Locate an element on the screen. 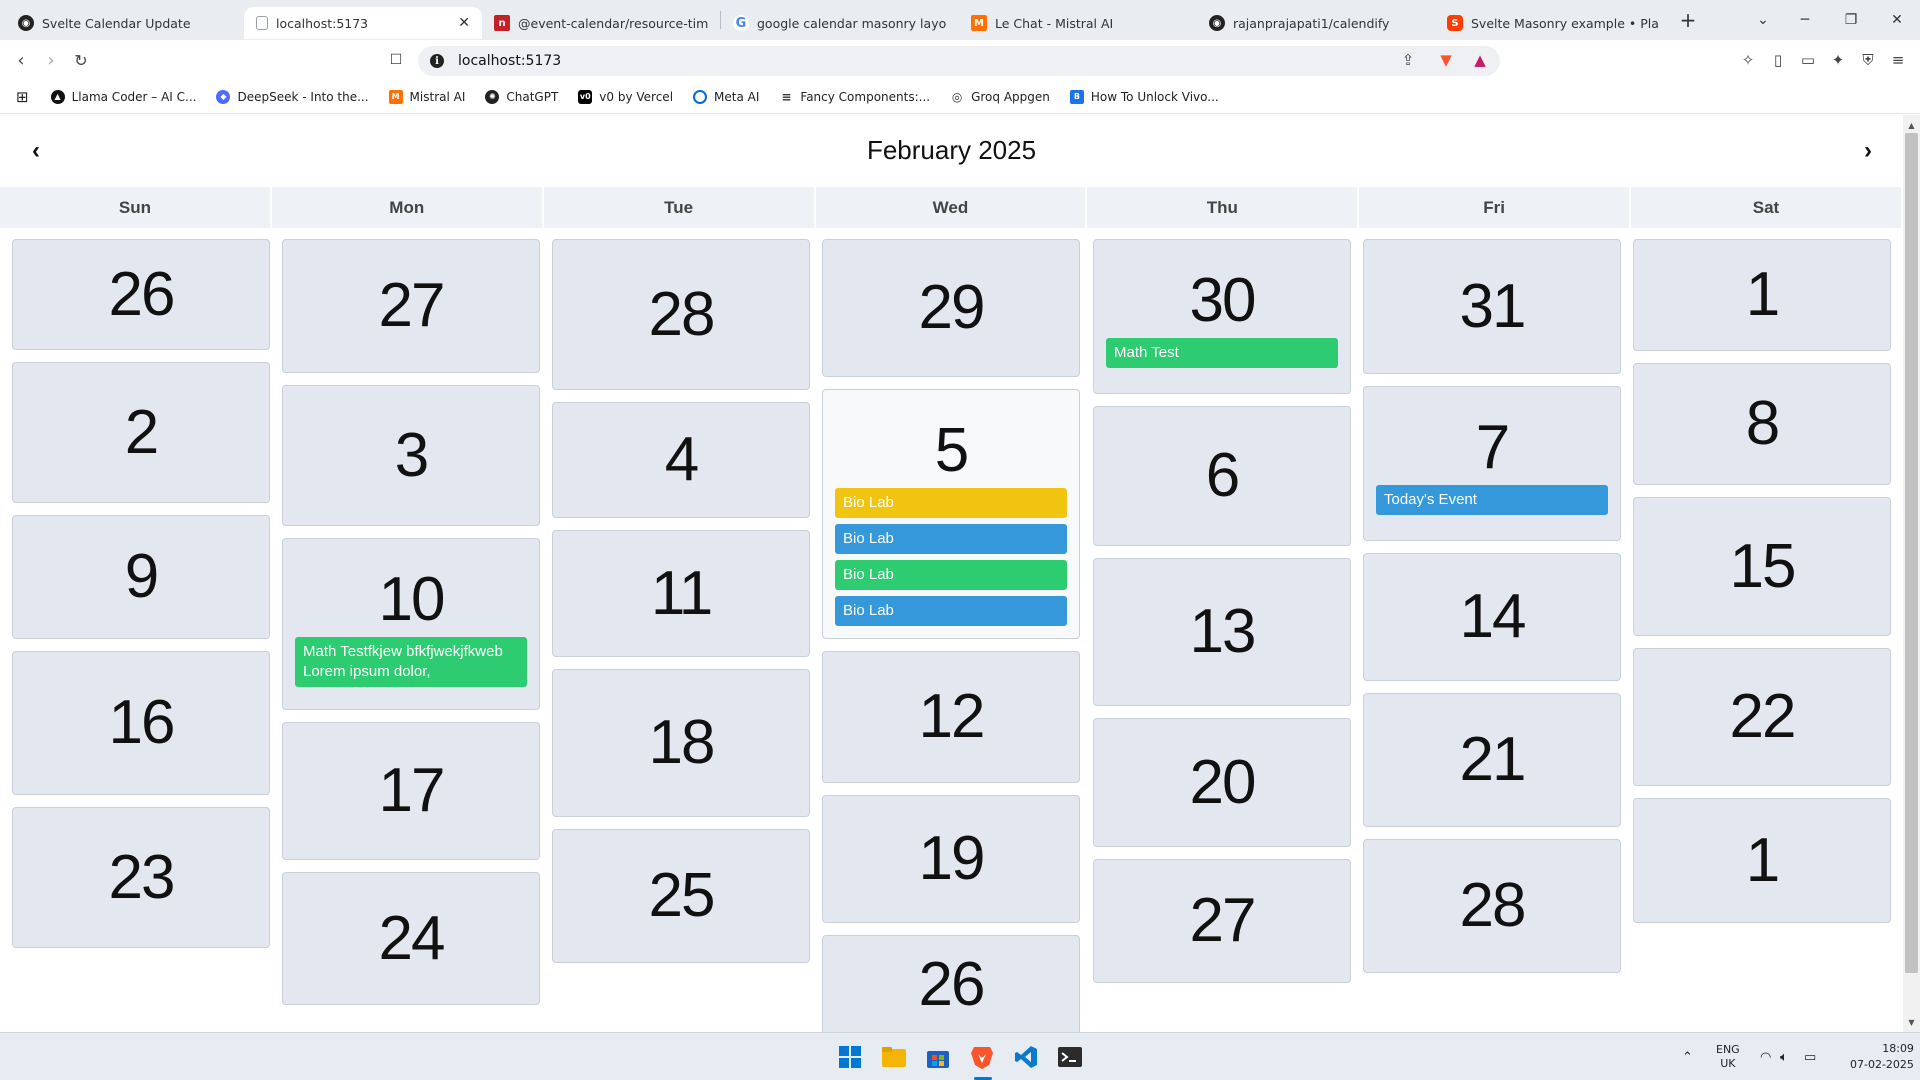 The image size is (1920, 1080). day-cell: 8 is located at coordinates (1762, 424).